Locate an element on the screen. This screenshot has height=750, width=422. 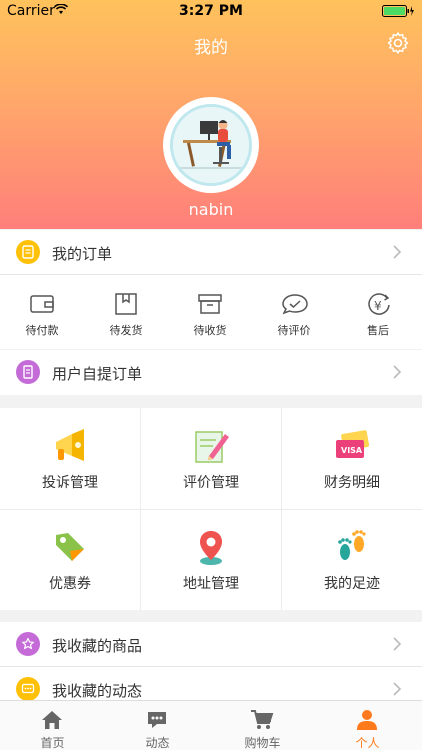
favorite-posts-label: 我收藏的动态 is located at coordinates (97, 691).